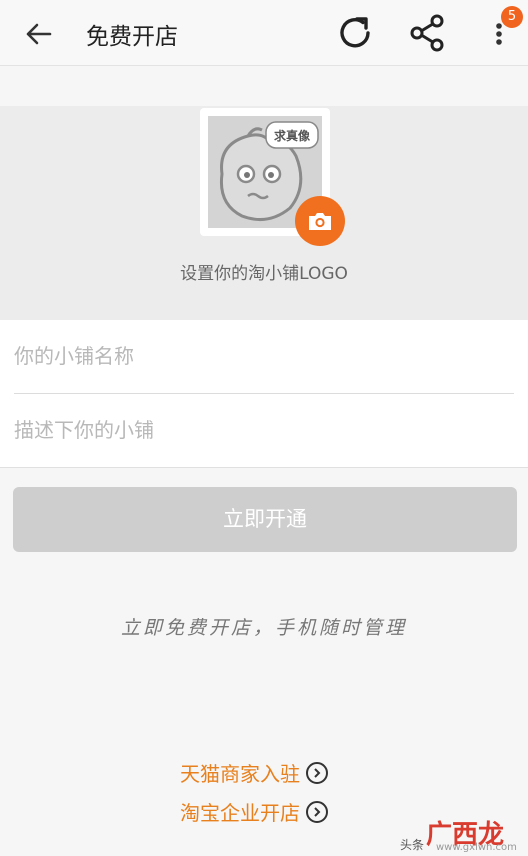 Image resolution: width=528 pixels, height=856 pixels. I want to click on back-arrow-icon, so click(39, 34).